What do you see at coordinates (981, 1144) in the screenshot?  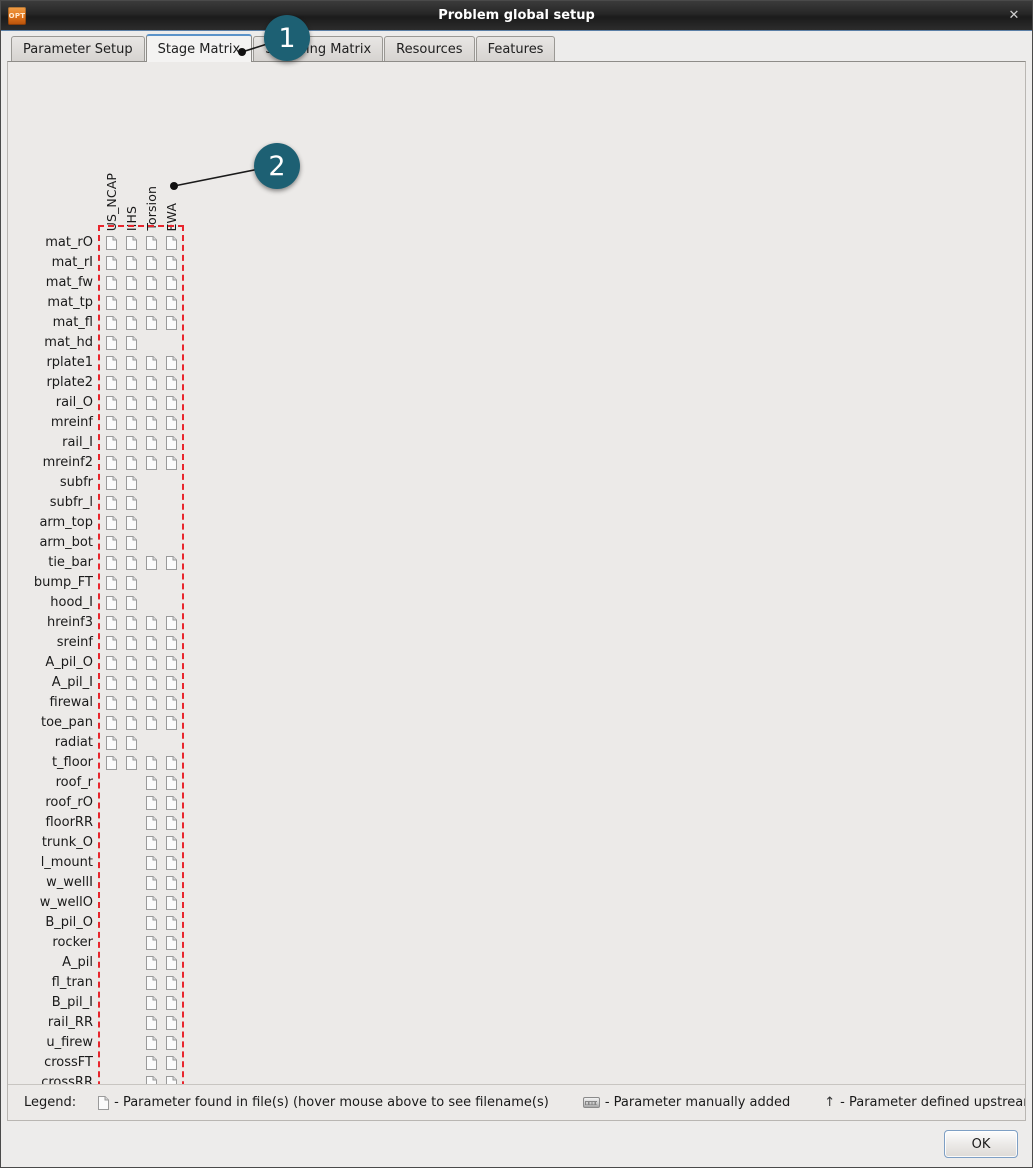 I see `ok-button: OK` at bounding box center [981, 1144].